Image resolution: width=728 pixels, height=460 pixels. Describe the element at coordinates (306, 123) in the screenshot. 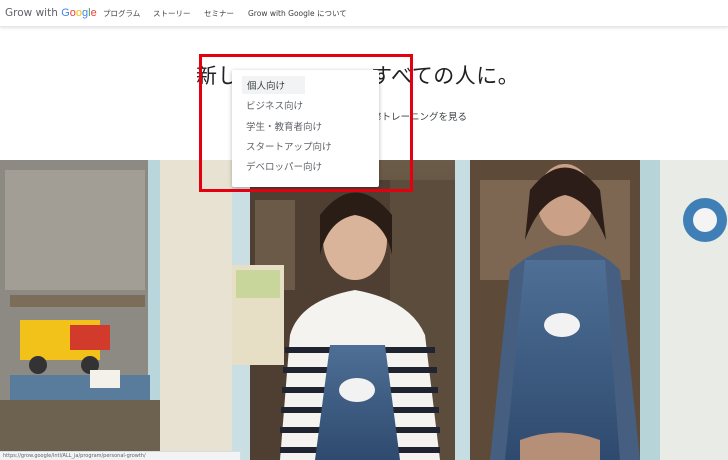

I see `highlight-box` at that location.